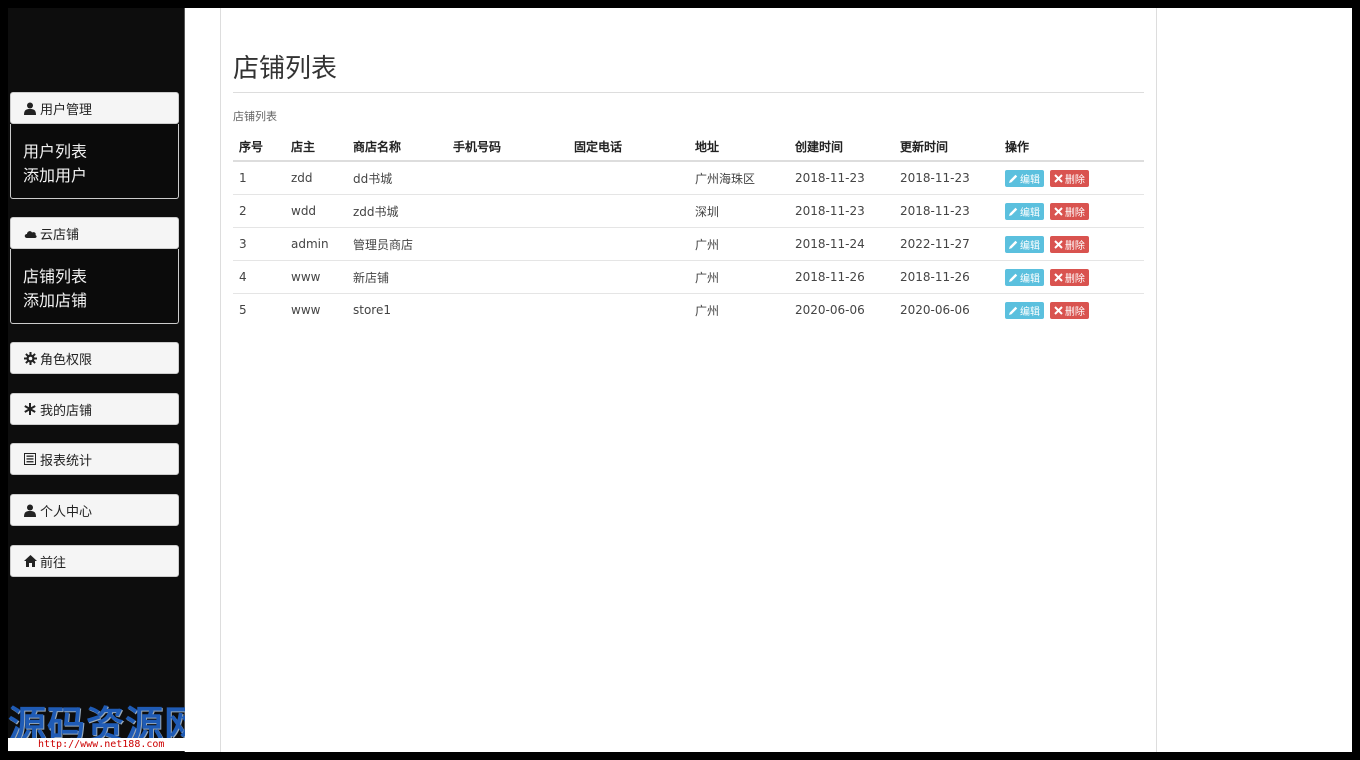 The height and width of the screenshot is (760, 1360). What do you see at coordinates (30, 459) in the screenshot?
I see `list-alt-icon` at bounding box center [30, 459].